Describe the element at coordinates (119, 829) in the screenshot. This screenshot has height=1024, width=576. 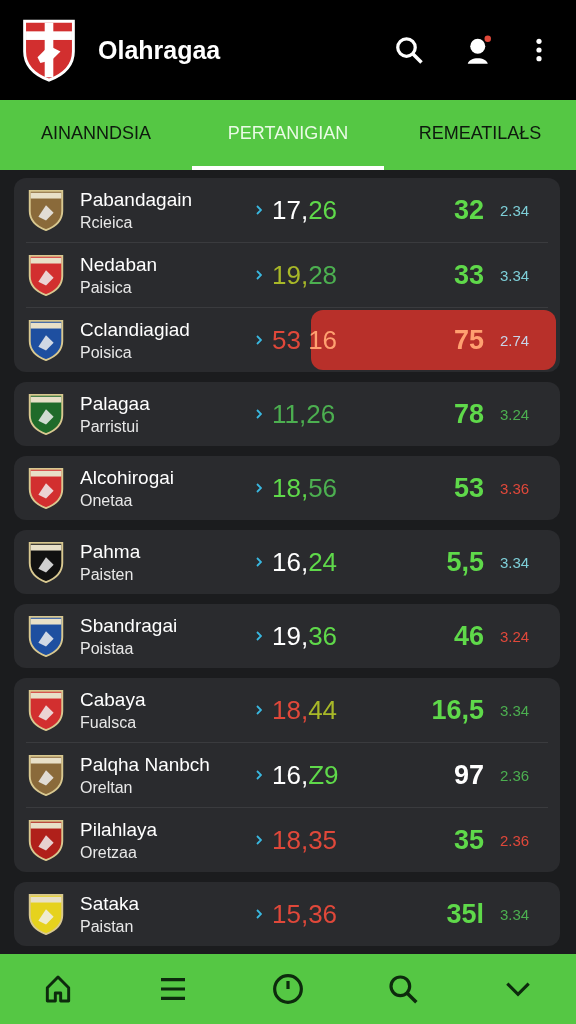
I see `team-name: Pilahlaya` at that location.